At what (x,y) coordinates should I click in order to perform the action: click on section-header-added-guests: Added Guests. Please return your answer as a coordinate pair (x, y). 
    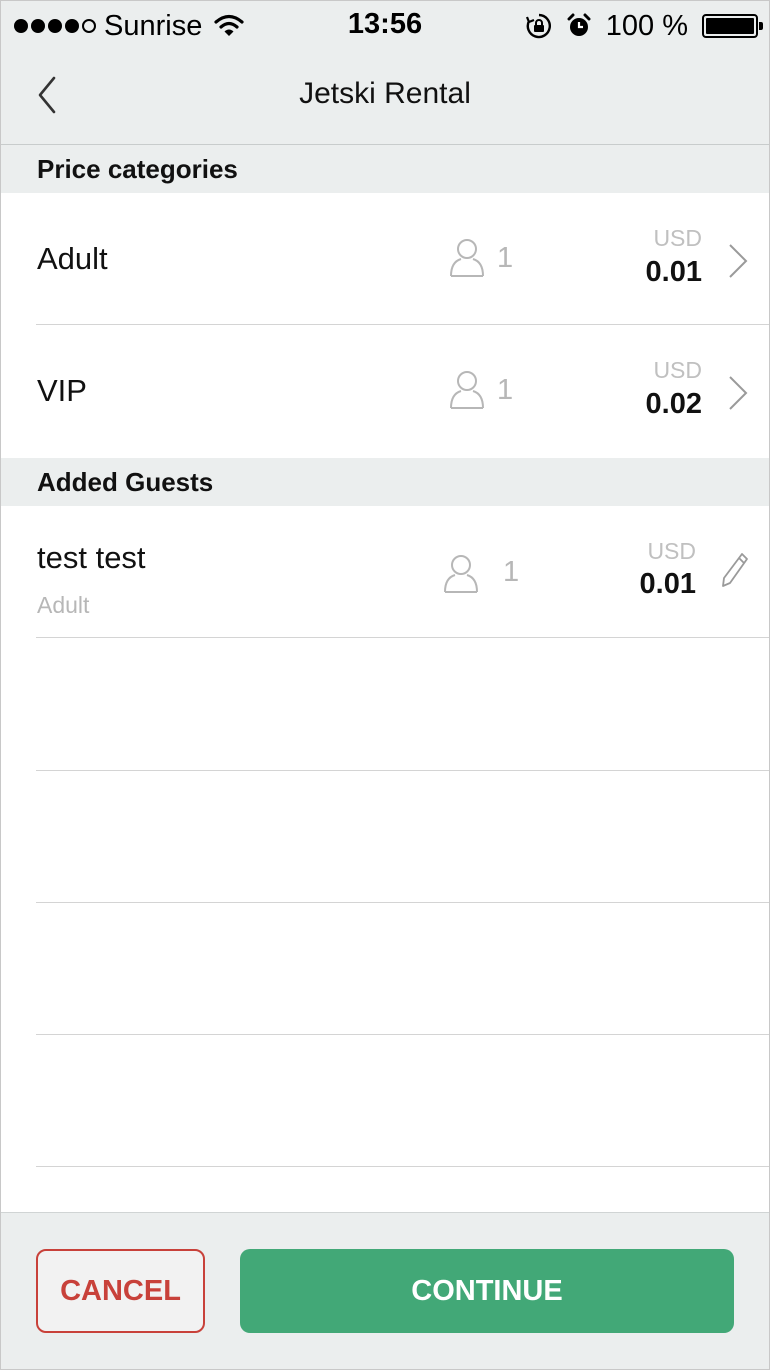
    Looking at the image, I should click on (385, 482).